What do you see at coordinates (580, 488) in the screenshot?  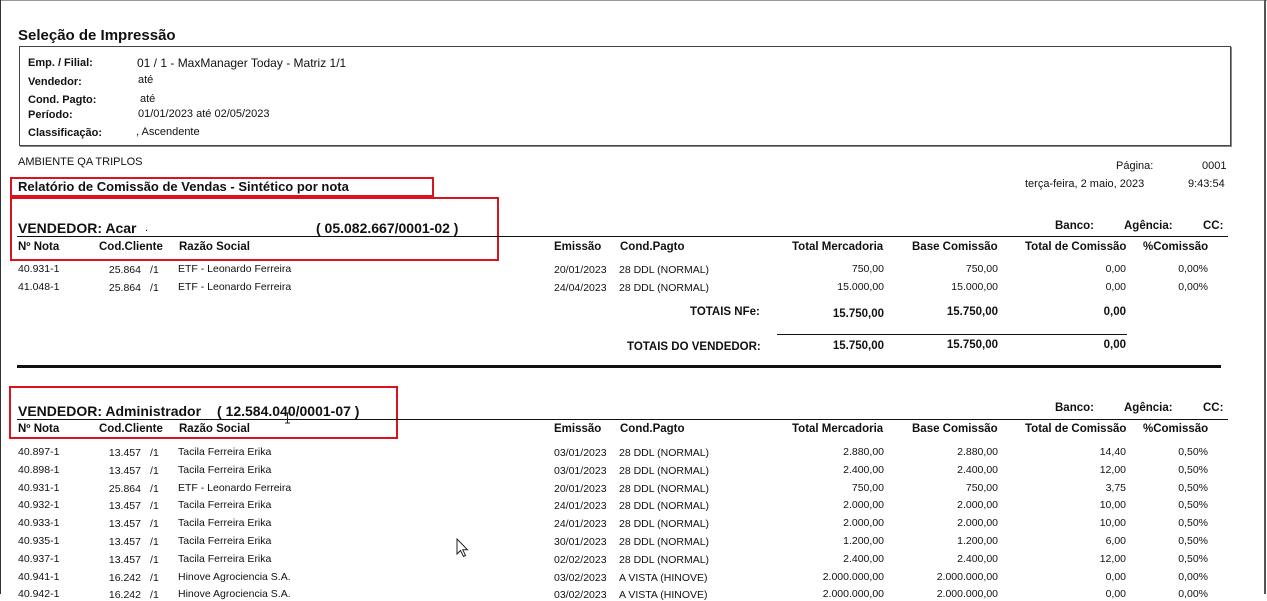 I see `cell-emissao: 20/01/2023` at bounding box center [580, 488].